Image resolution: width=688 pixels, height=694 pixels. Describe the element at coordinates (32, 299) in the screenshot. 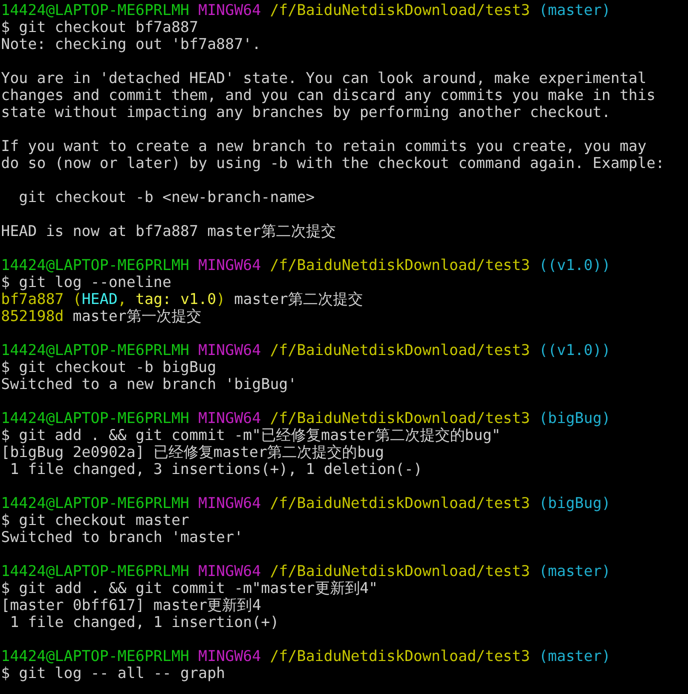

I see `terminal-text: bf7a887` at that location.